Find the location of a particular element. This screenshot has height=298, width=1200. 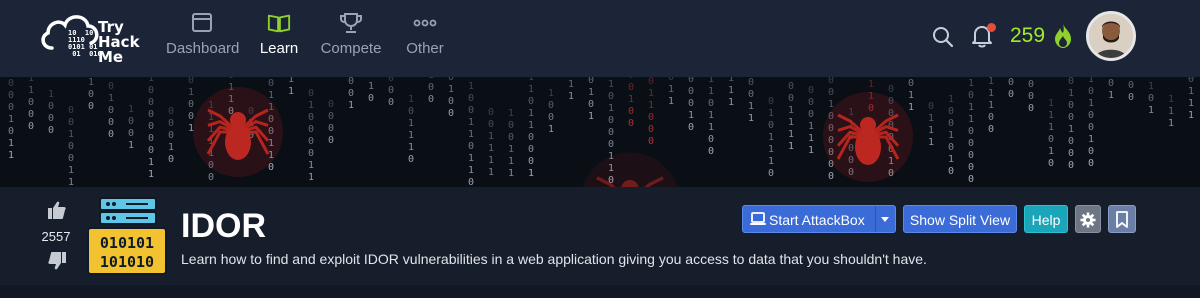

show-split-view-button: Show Split View is located at coordinates (960, 219).